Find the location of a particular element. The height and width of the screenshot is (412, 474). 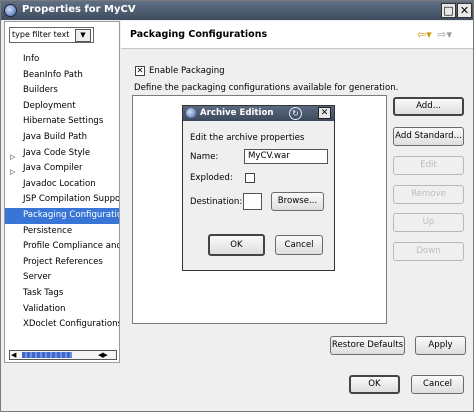

tree-item: Javadoc Location is located at coordinates (62, 185).